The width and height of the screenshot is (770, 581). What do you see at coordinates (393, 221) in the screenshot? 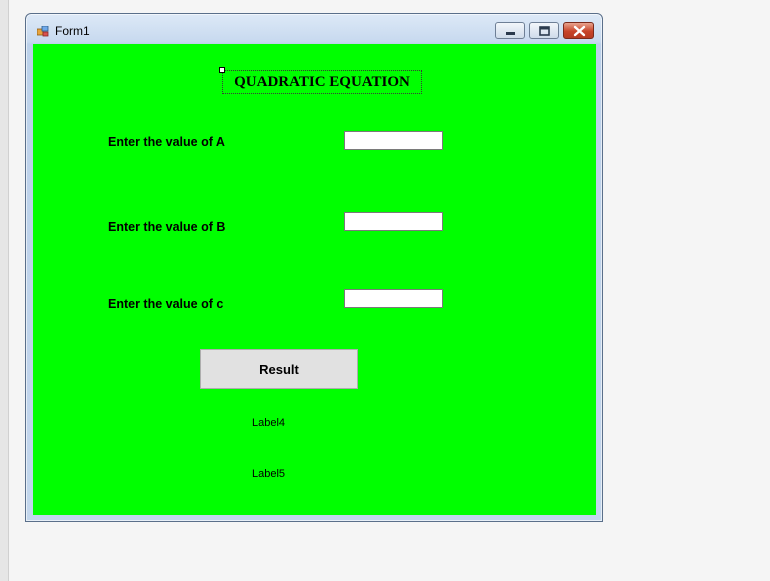
I see `value-b-input` at bounding box center [393, 221].